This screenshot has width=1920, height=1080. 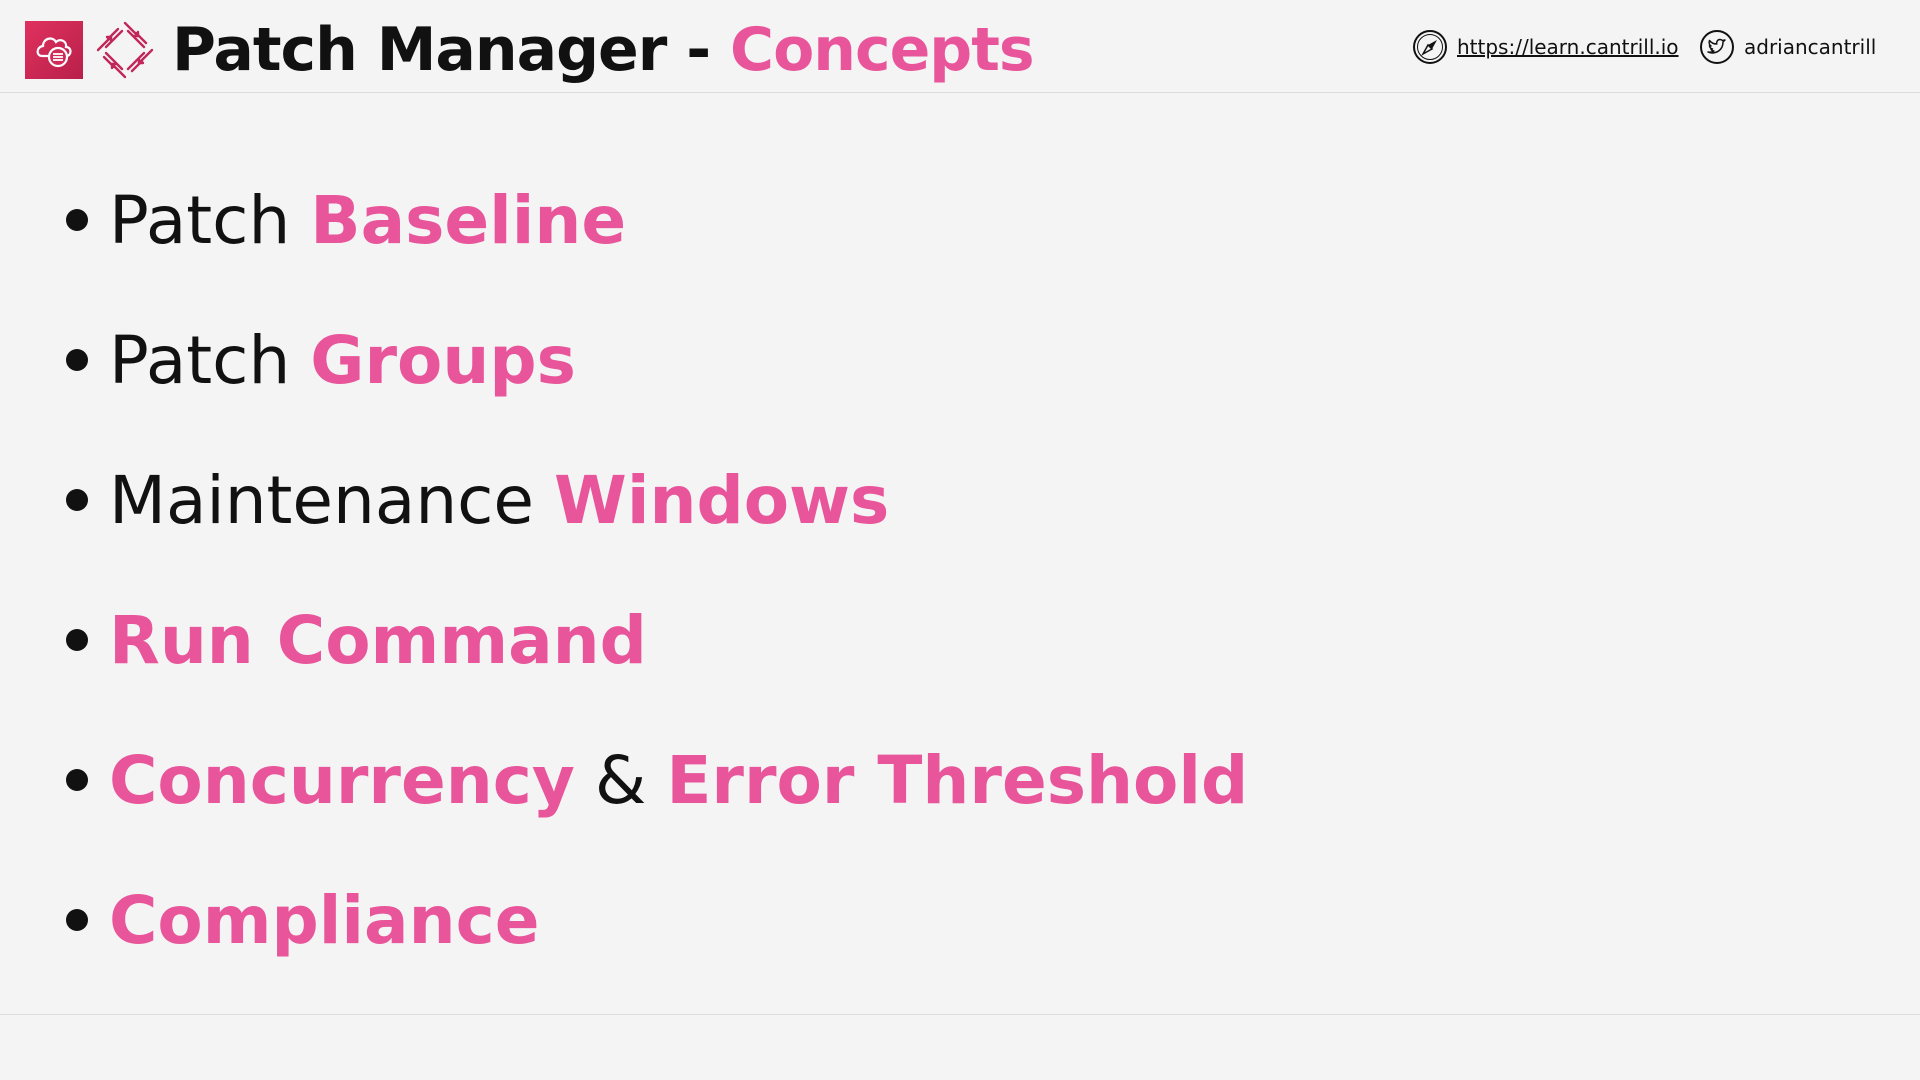 I want to click on bullet-accent: Windows, so click(x=722, y=500).